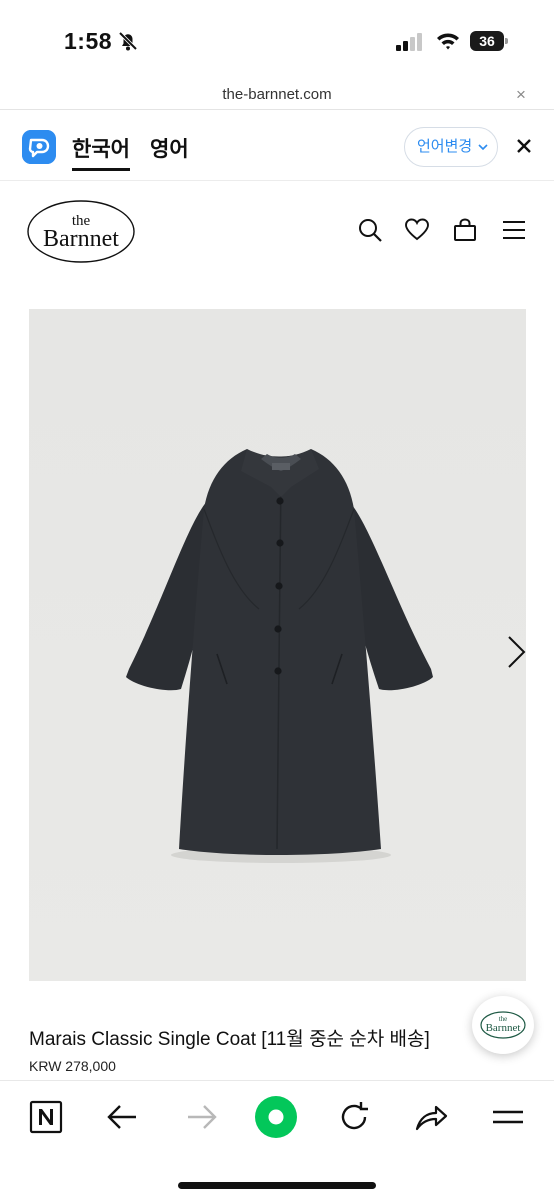 The image size is (554, 1200). What do you see at coordinates (169, 148) in the screenshot?
I see `tab-english: 영어` at bounding box center [169, 148].